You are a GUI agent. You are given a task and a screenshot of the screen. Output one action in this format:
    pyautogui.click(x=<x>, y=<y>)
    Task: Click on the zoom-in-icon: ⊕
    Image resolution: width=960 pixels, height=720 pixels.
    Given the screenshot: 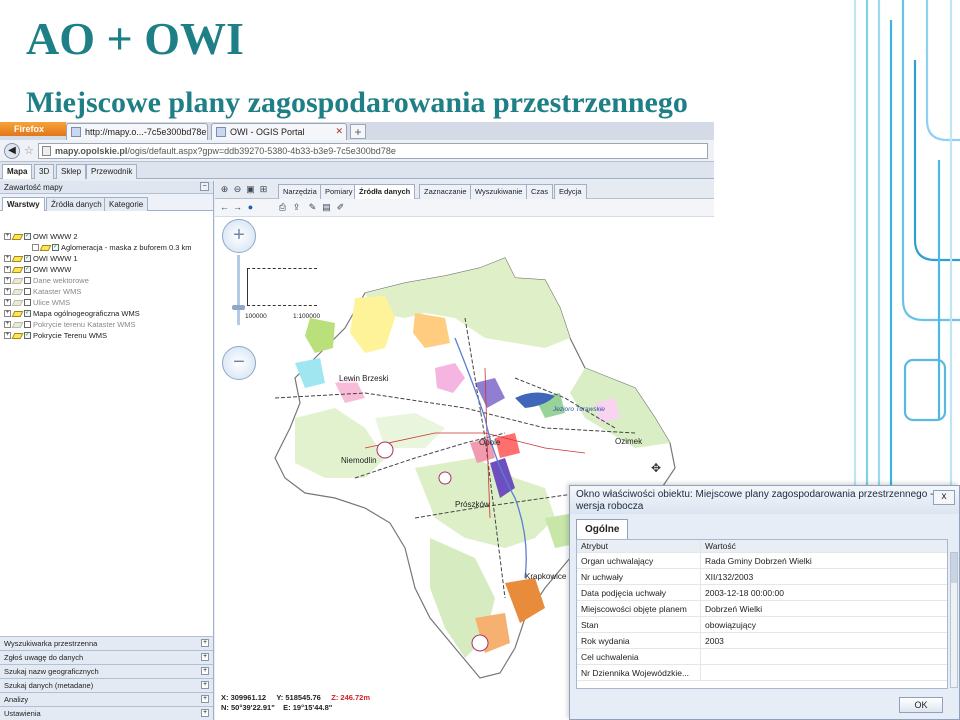 What is the action you would take?
    pyautogui.click(x=224, y=189)
    